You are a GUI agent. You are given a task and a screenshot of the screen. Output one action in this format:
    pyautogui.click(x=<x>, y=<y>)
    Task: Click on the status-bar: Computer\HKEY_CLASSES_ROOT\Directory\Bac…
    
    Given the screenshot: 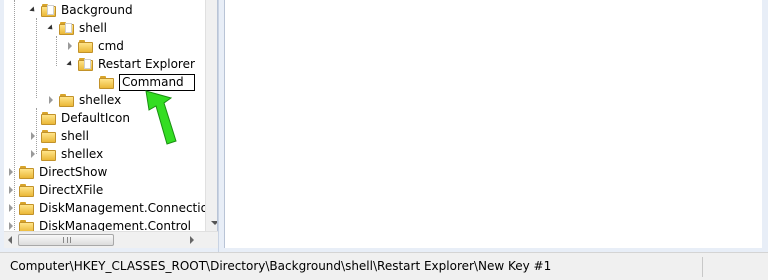 What is the action you would take?
    pyautogui.click(x=384, y=266)
    